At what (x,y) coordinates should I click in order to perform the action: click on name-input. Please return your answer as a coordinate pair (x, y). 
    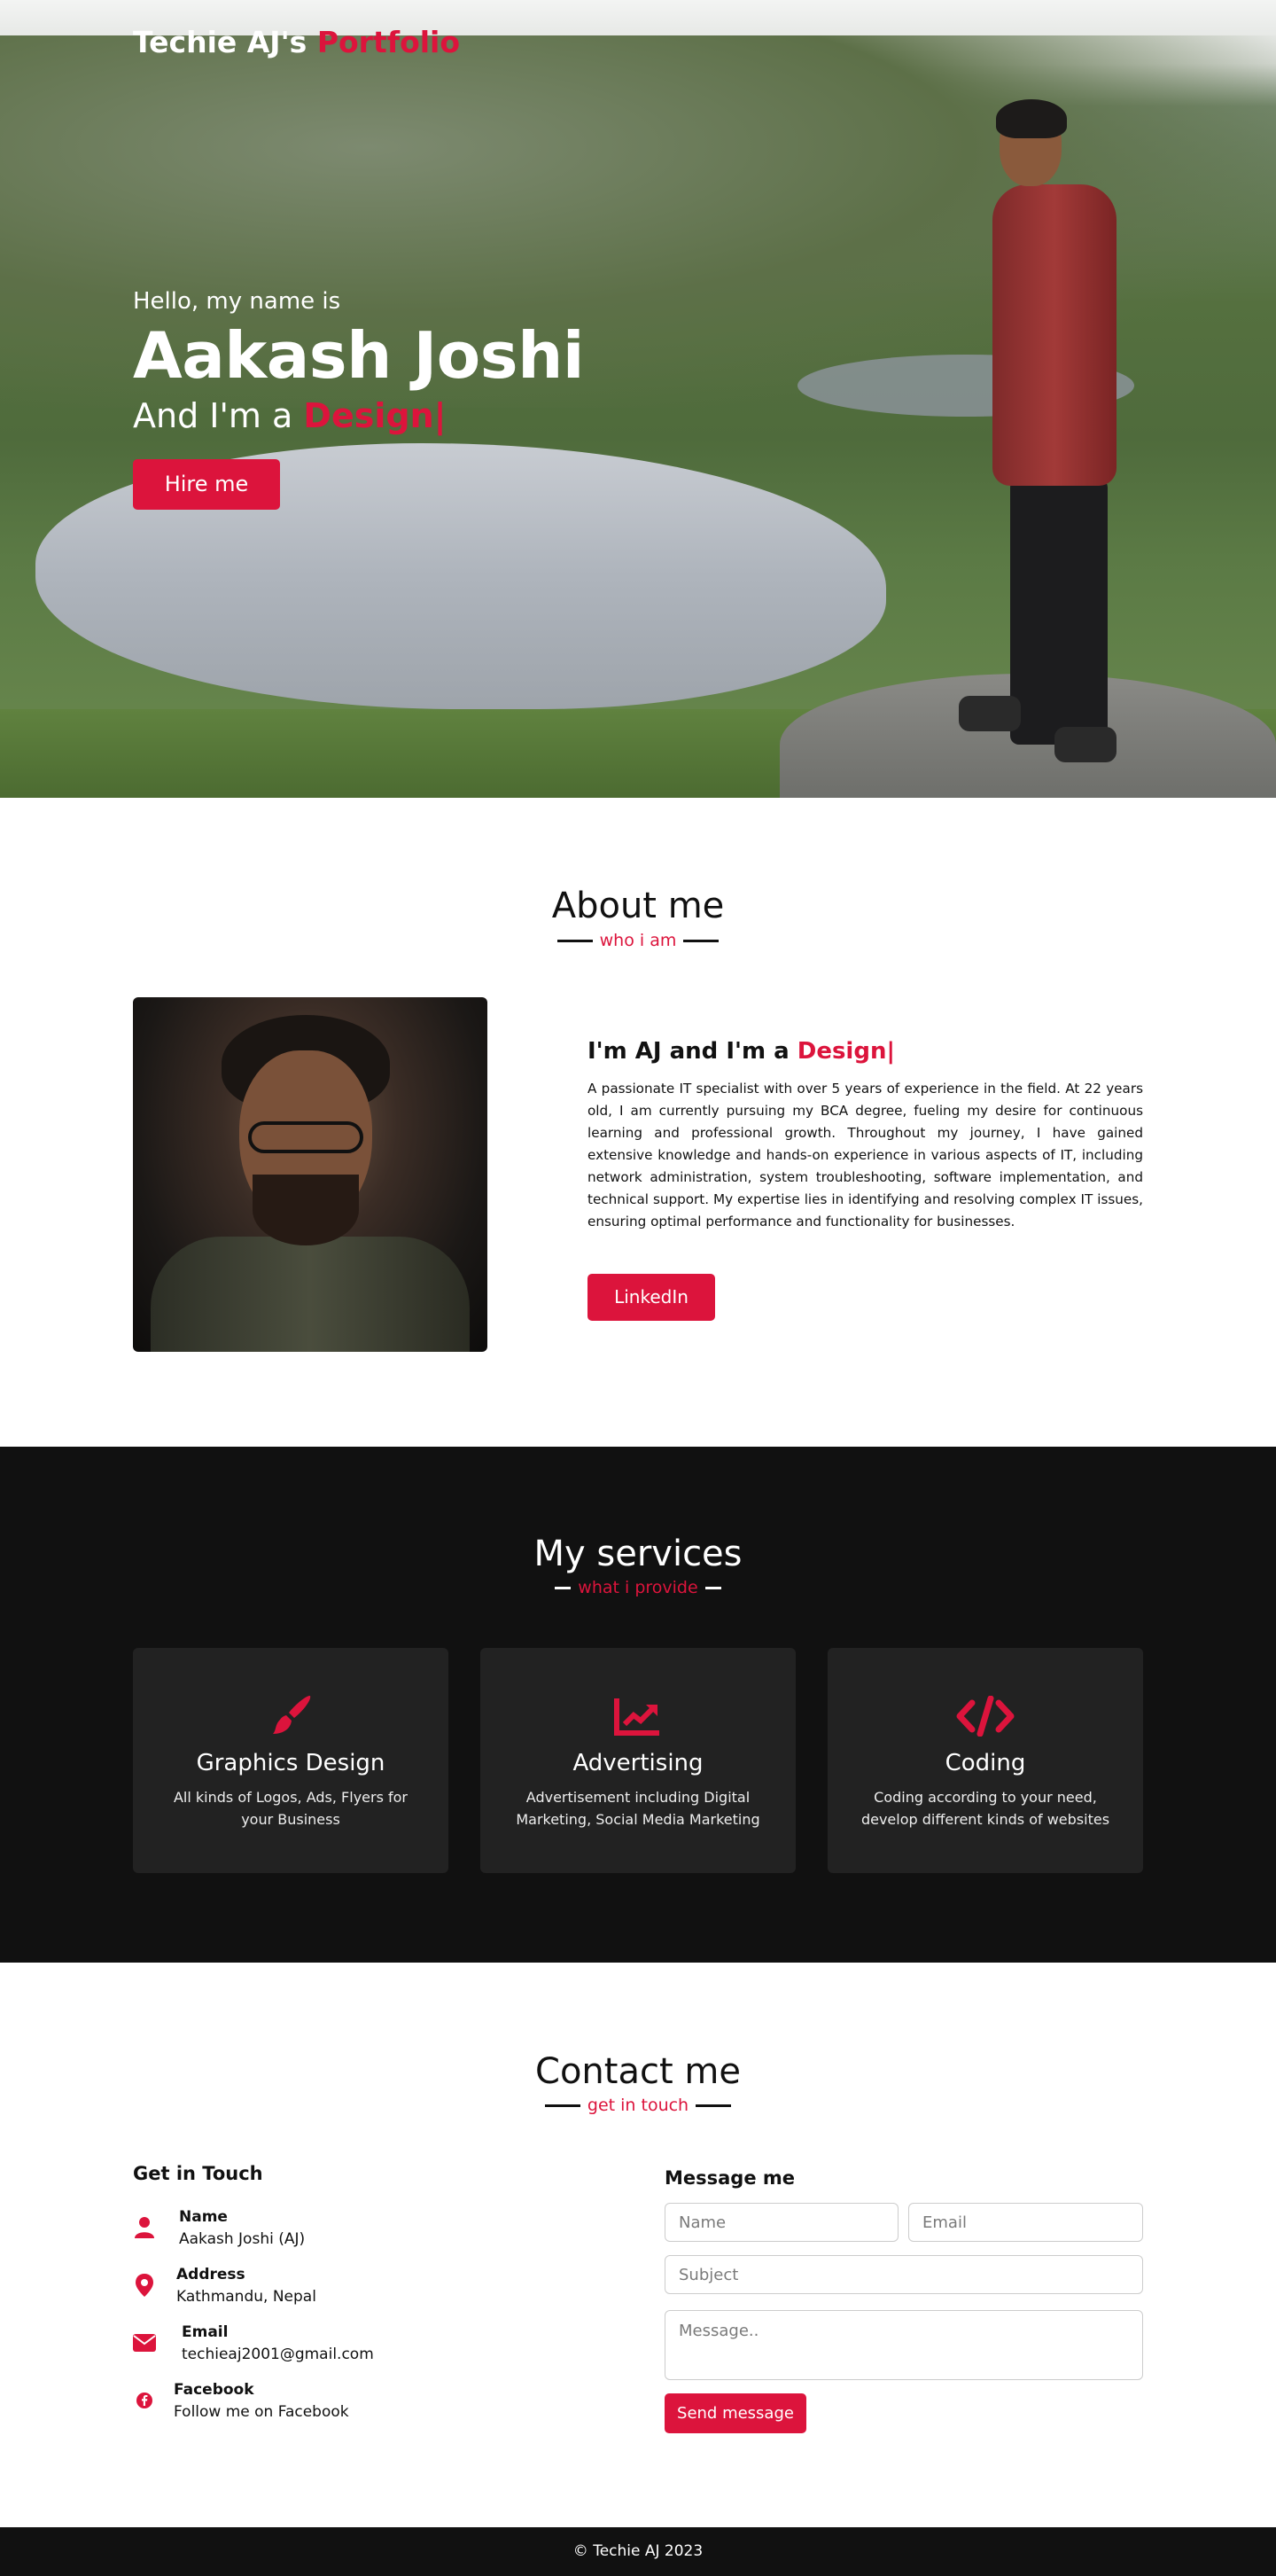
    Looking at the image, I should click on (782, 2222).